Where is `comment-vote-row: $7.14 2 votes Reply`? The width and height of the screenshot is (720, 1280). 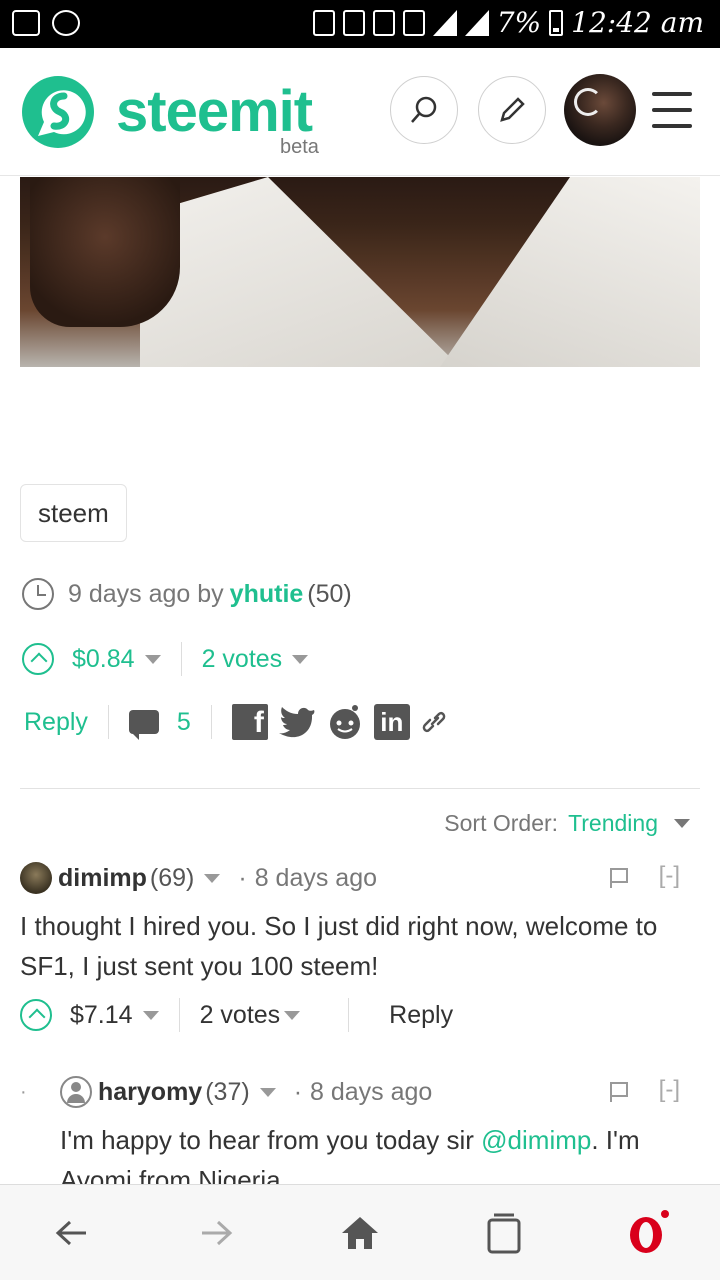 comment-vote-row: $7.14 2 votes Reply is located at coordinates (360, 1015).